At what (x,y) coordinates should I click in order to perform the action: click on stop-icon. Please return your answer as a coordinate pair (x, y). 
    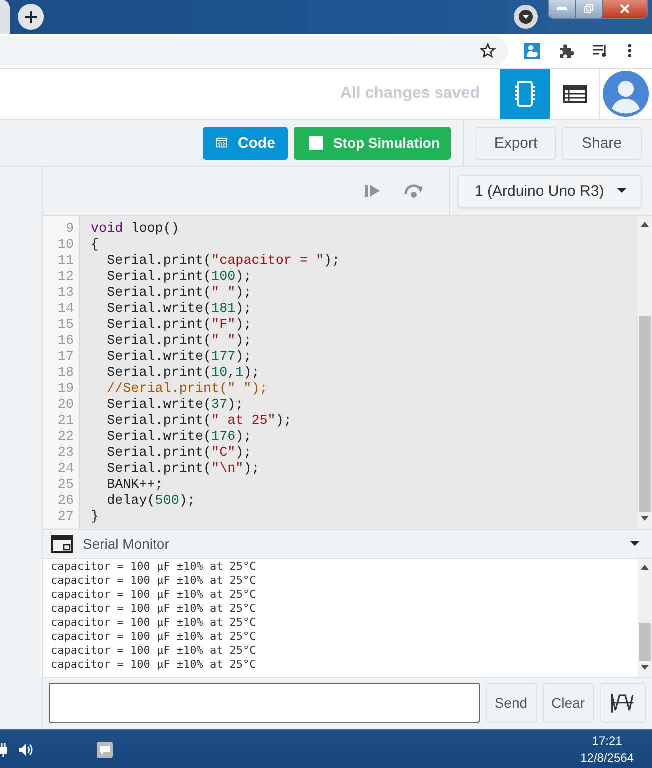
    Looking at the image, I should click on (316, 143).